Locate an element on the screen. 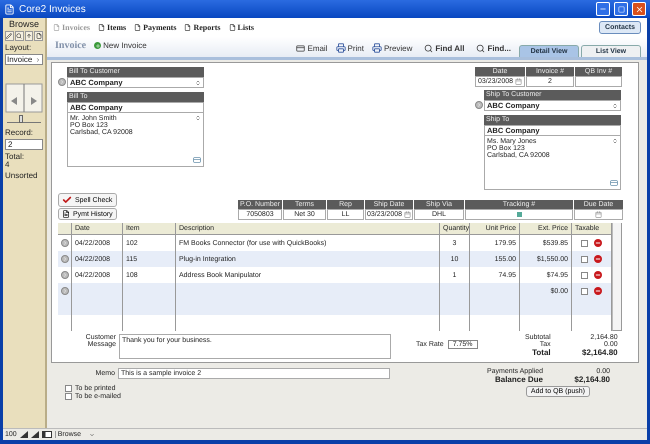 This screenshot has width=650, height=444. record-slider is located at coordinates (24, 120).